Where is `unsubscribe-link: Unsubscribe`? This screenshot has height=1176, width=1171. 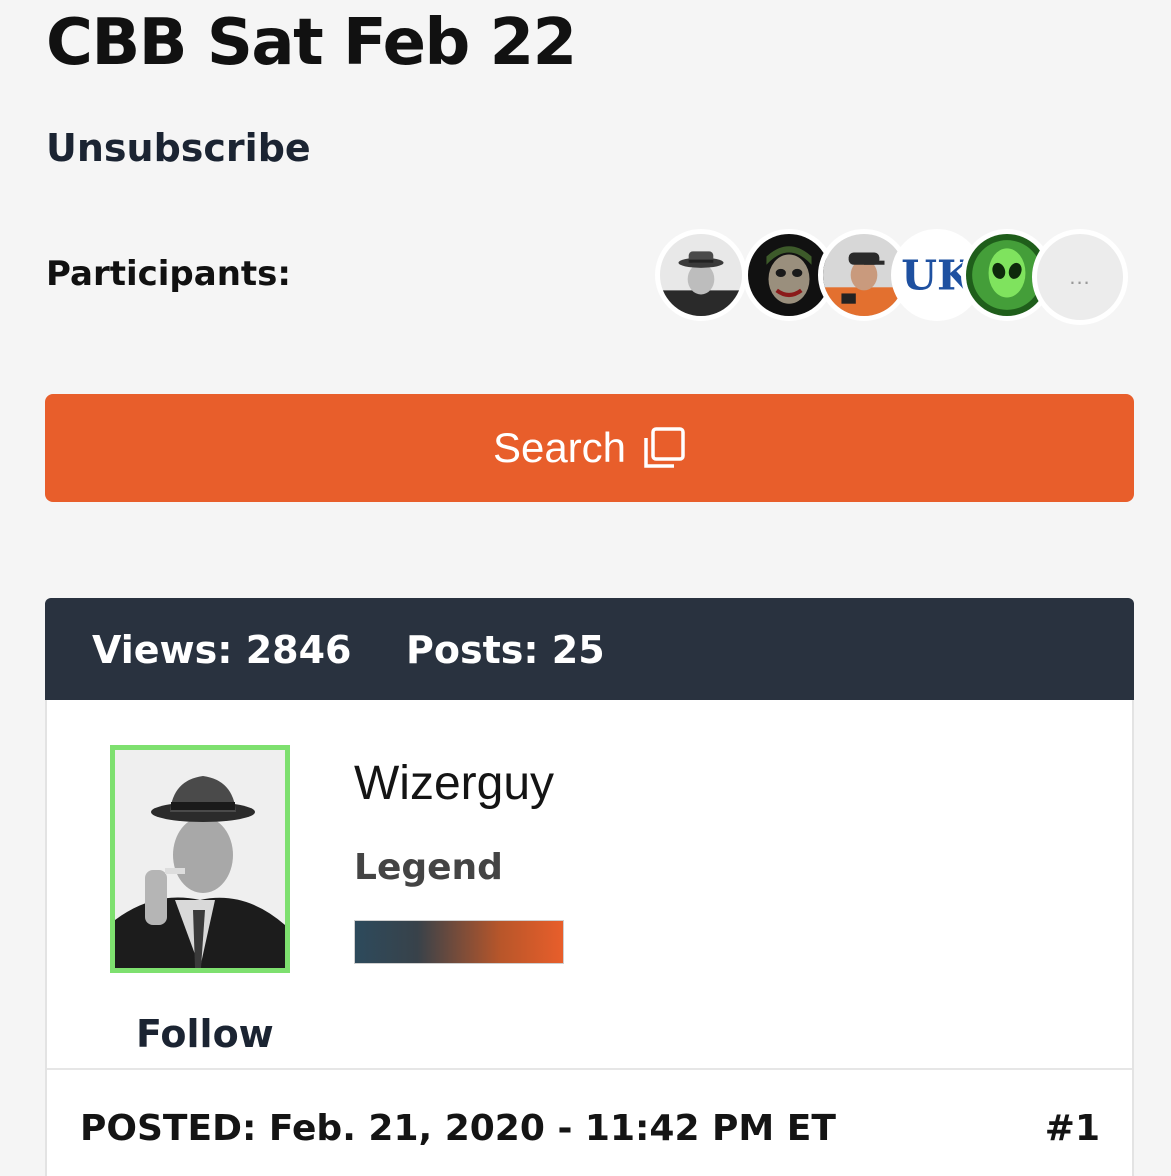 unsubscribe-link: Unsubscribe is located at coordinates (178, 148).